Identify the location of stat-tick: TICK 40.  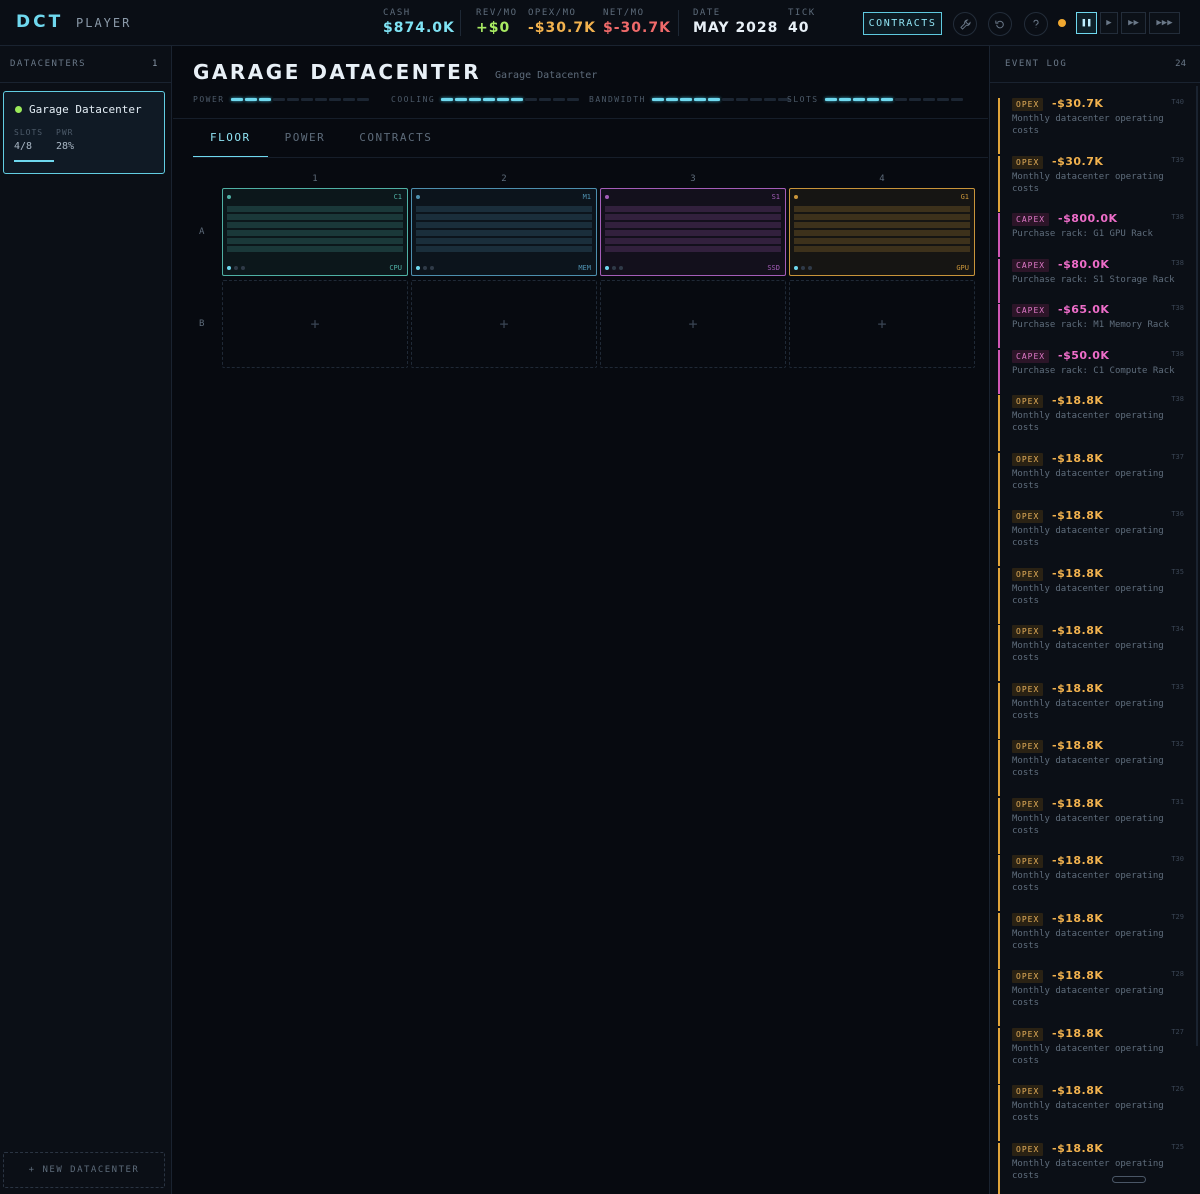
(802, 22).